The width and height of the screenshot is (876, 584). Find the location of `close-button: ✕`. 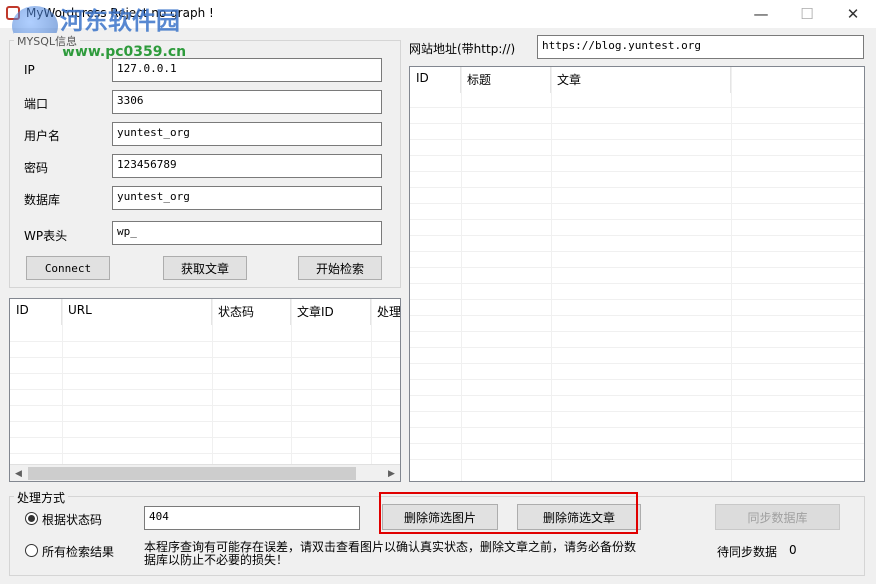

close-button: ✕ is located at coordinates (853, 14).